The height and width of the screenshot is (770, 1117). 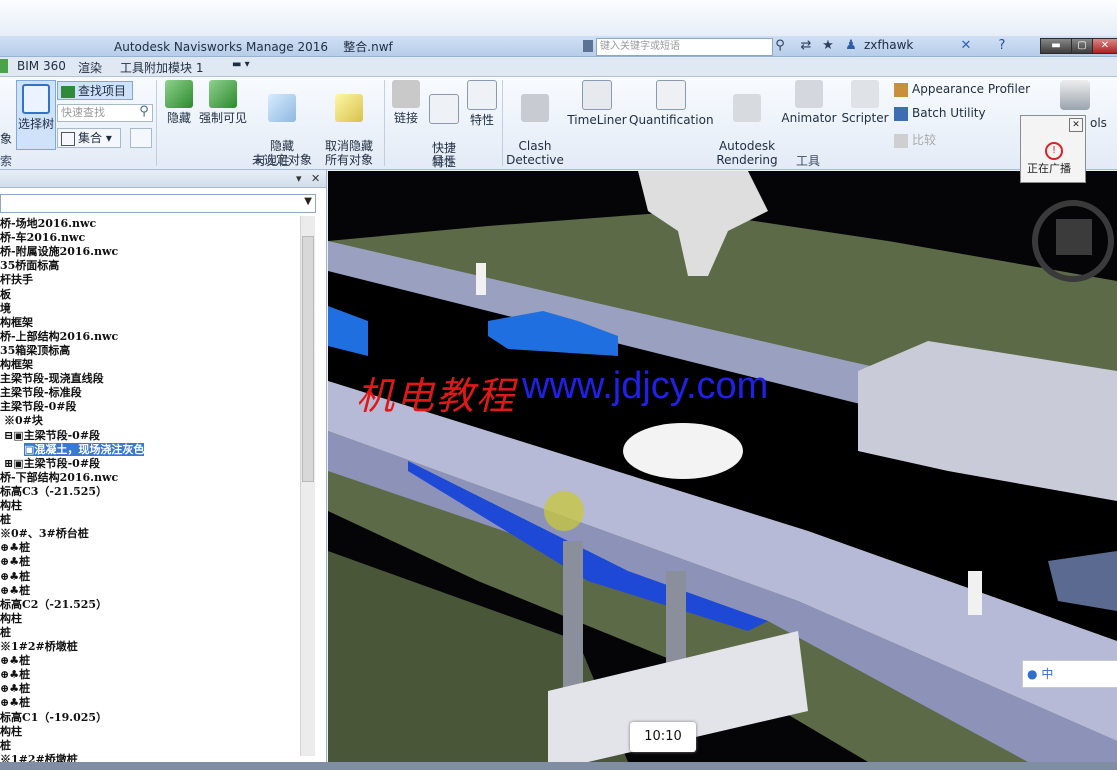 What do you see at coordinates (41, 66) in the screenshot?
I see `tab-bim360: BIM 360` at bounding box center [41, 66].